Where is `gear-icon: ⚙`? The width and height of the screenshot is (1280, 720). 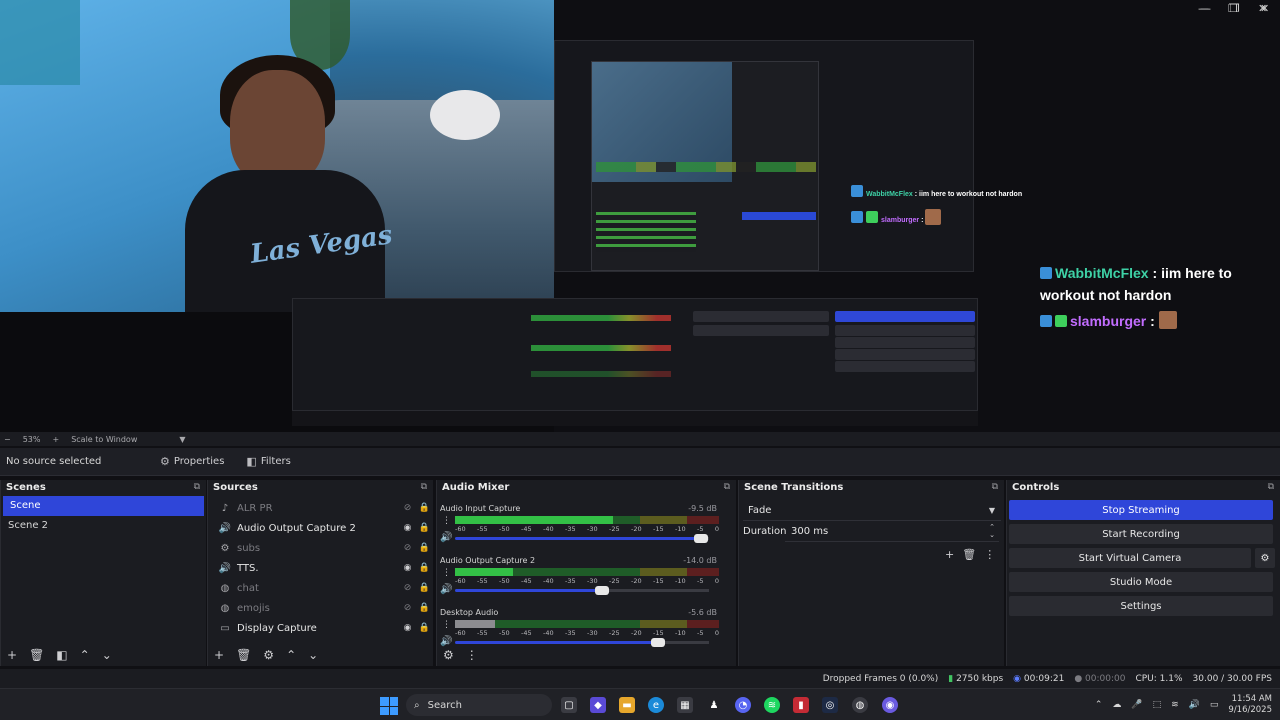
gear-icon: ⚙ is located at coordinates (268, 655).